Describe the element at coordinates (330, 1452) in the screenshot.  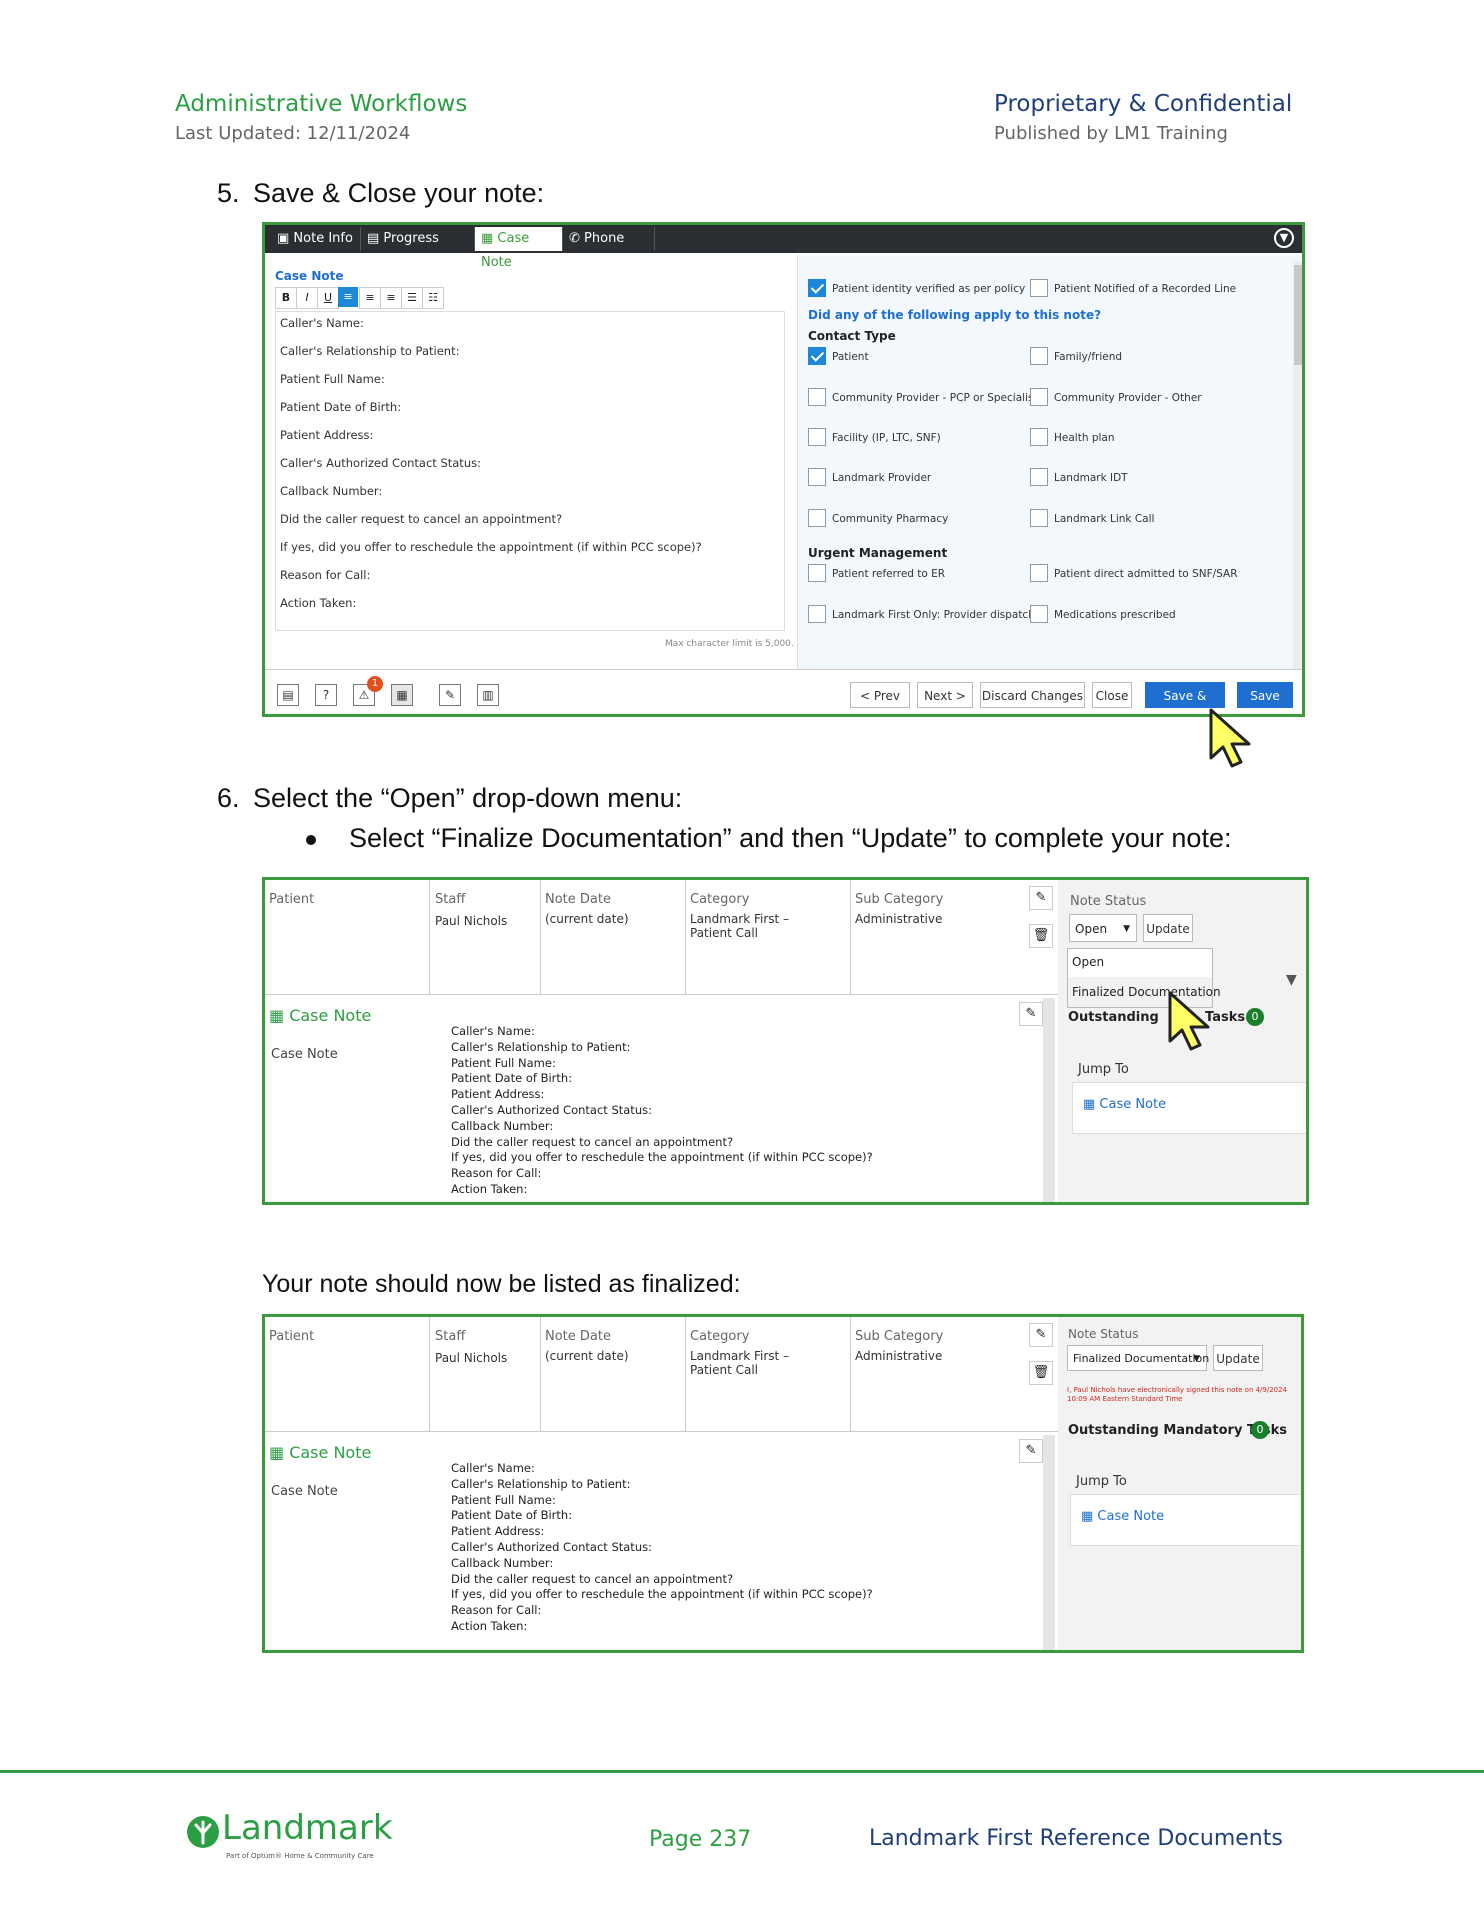
I see `case-note-heading-text: Case Note` at that location.